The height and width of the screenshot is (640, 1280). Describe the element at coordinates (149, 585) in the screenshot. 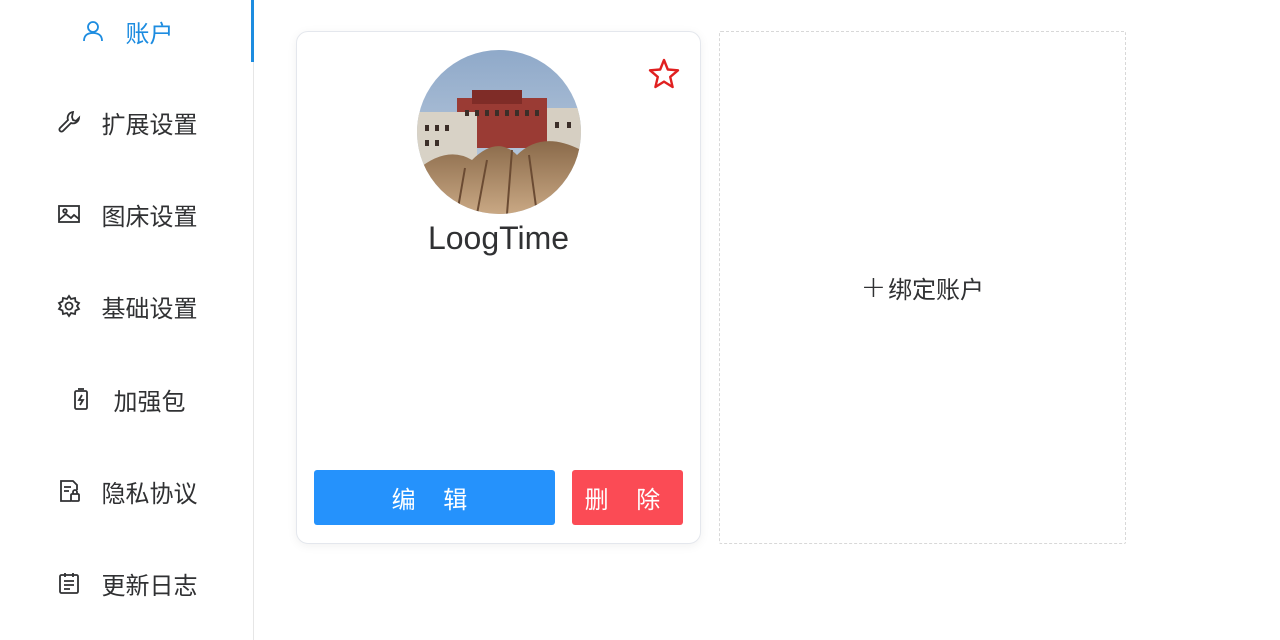

I see `sidebar-item-label: 更新日志` at that location.